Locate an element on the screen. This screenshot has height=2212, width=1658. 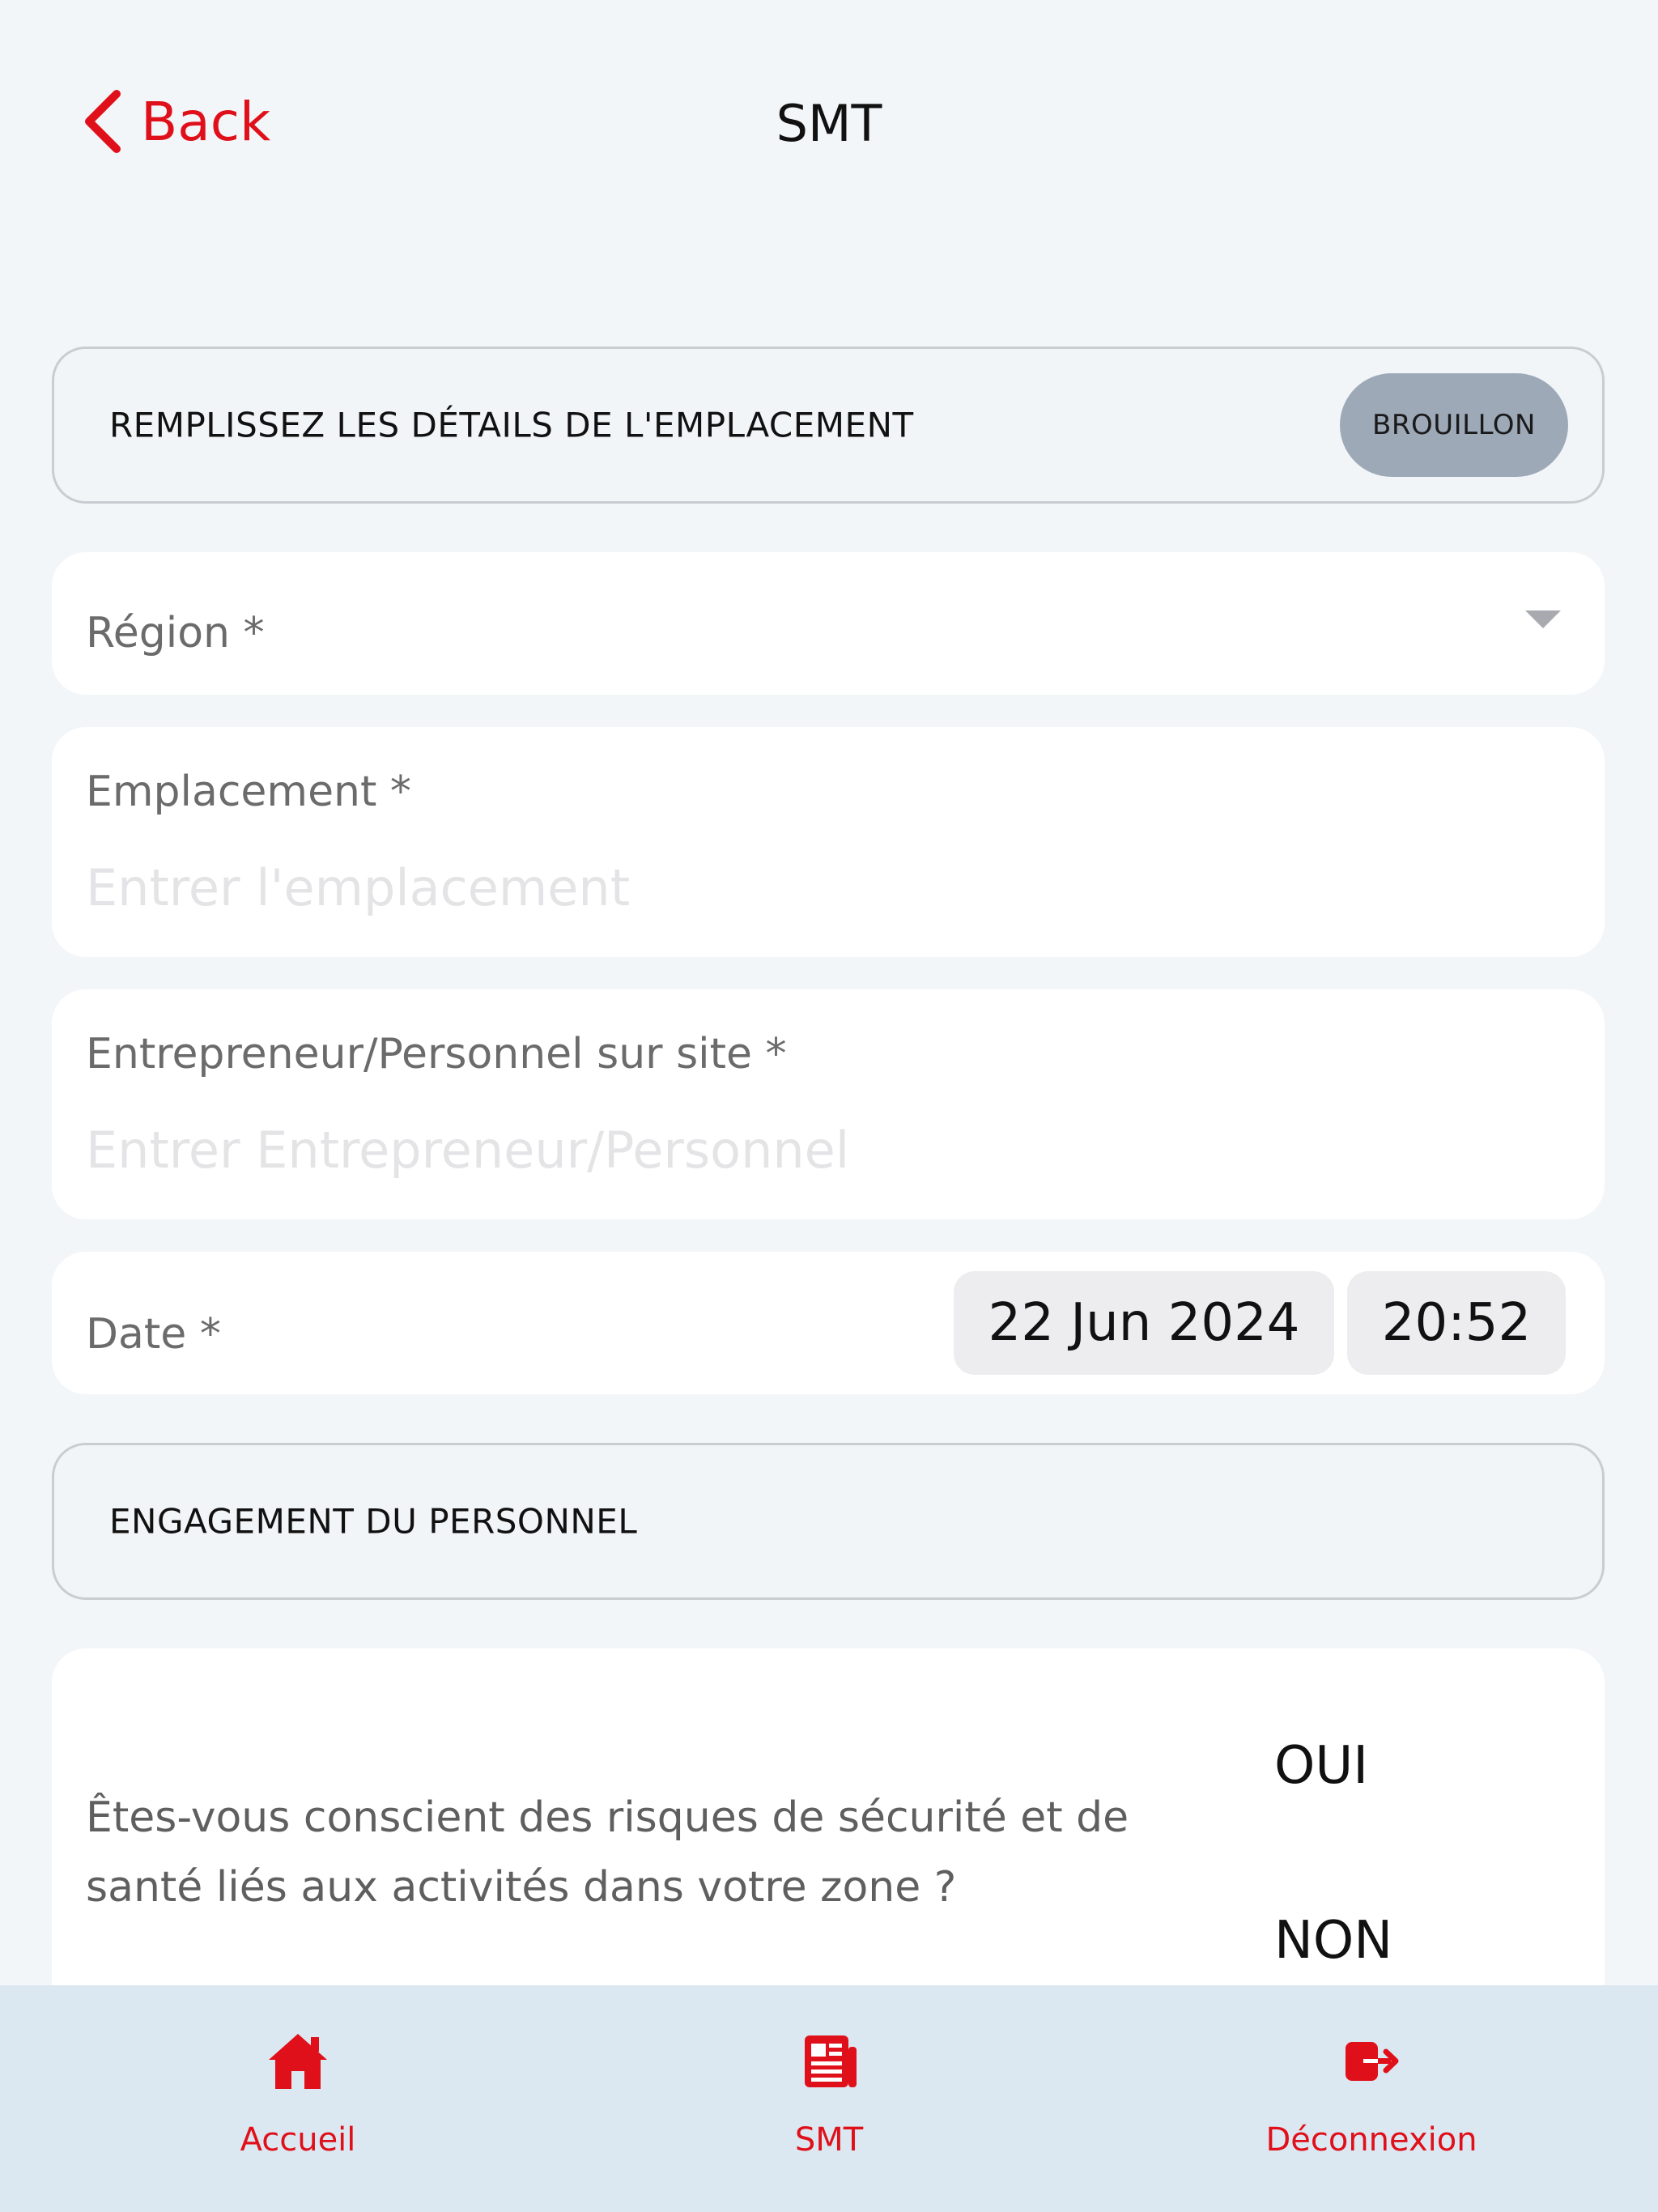
entrepreneur-input is located at coordinates (814, 1151).